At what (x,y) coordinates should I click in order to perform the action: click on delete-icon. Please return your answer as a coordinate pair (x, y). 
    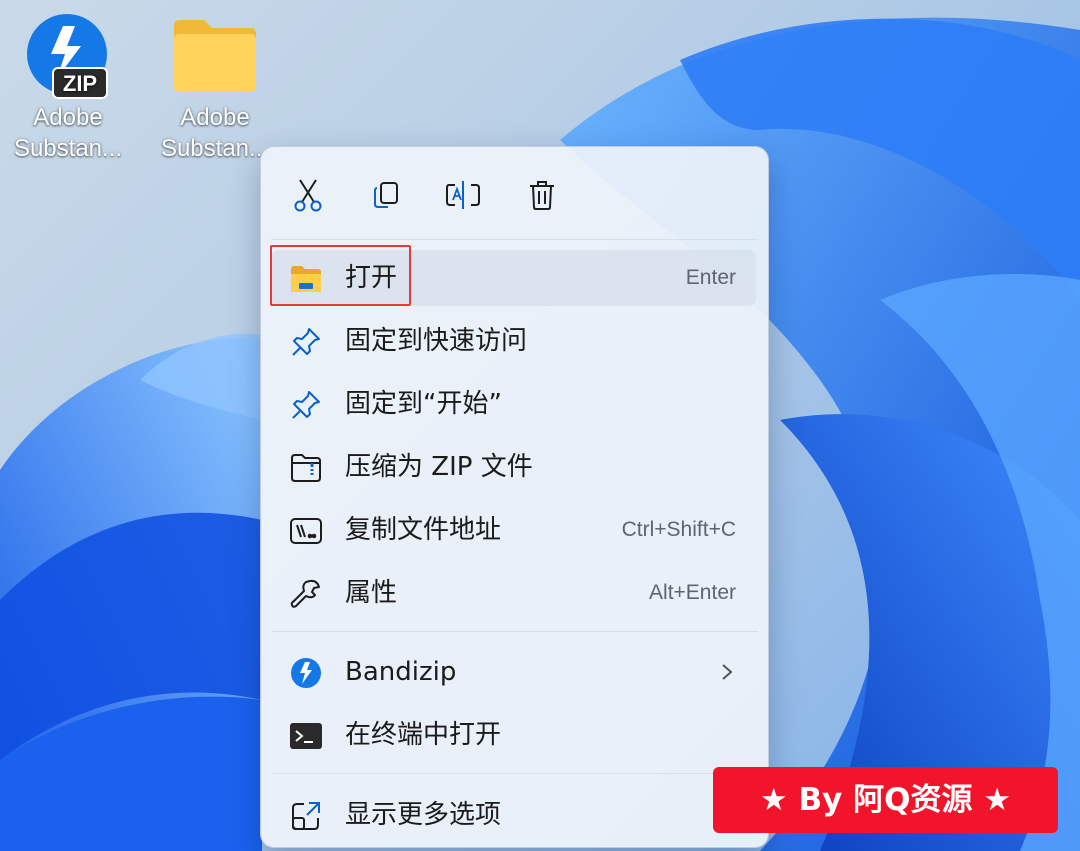
    Looking at the image, I should click on (542, 195).